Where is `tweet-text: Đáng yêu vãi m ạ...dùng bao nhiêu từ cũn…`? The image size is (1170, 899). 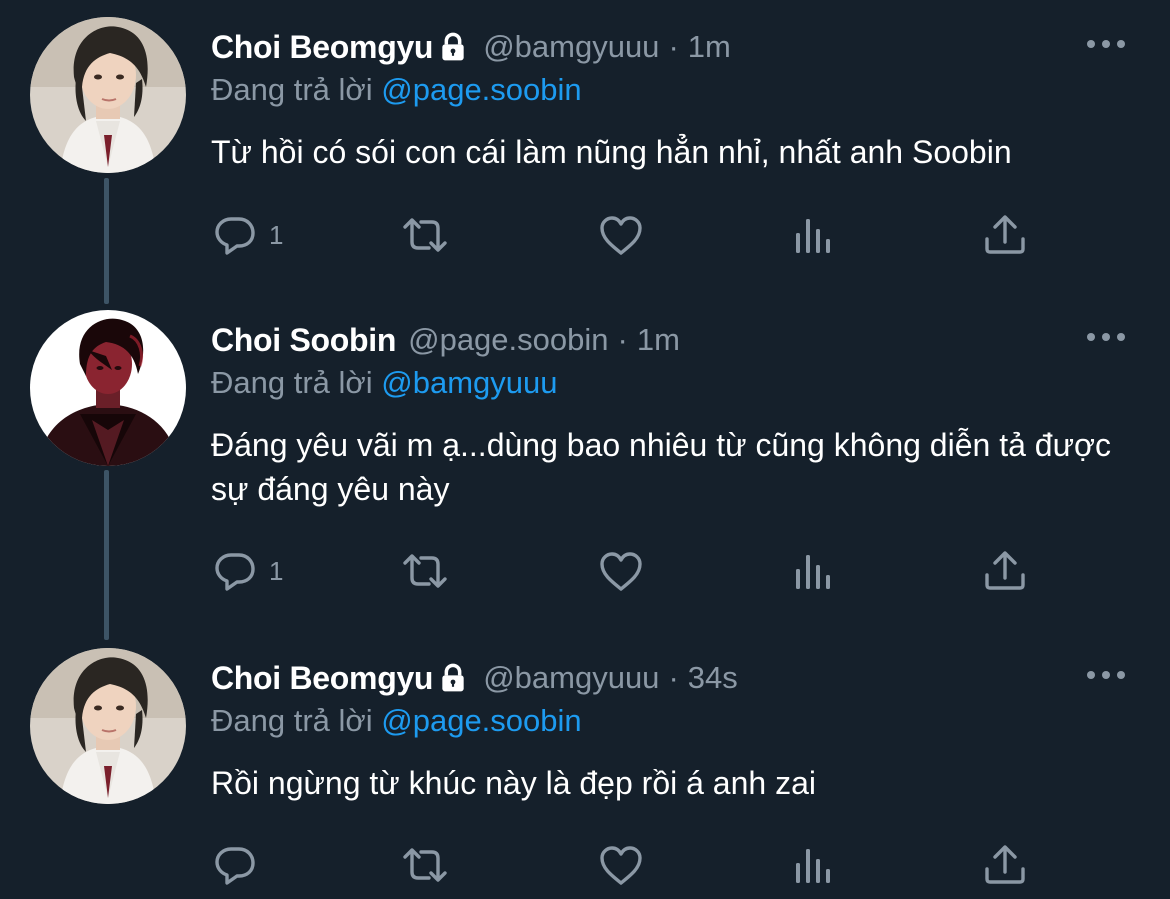
tweet-text: Đáng yêu vãi m ạ...dùng bao nhiêu từ cũn… is located at coordinates (661, 467).